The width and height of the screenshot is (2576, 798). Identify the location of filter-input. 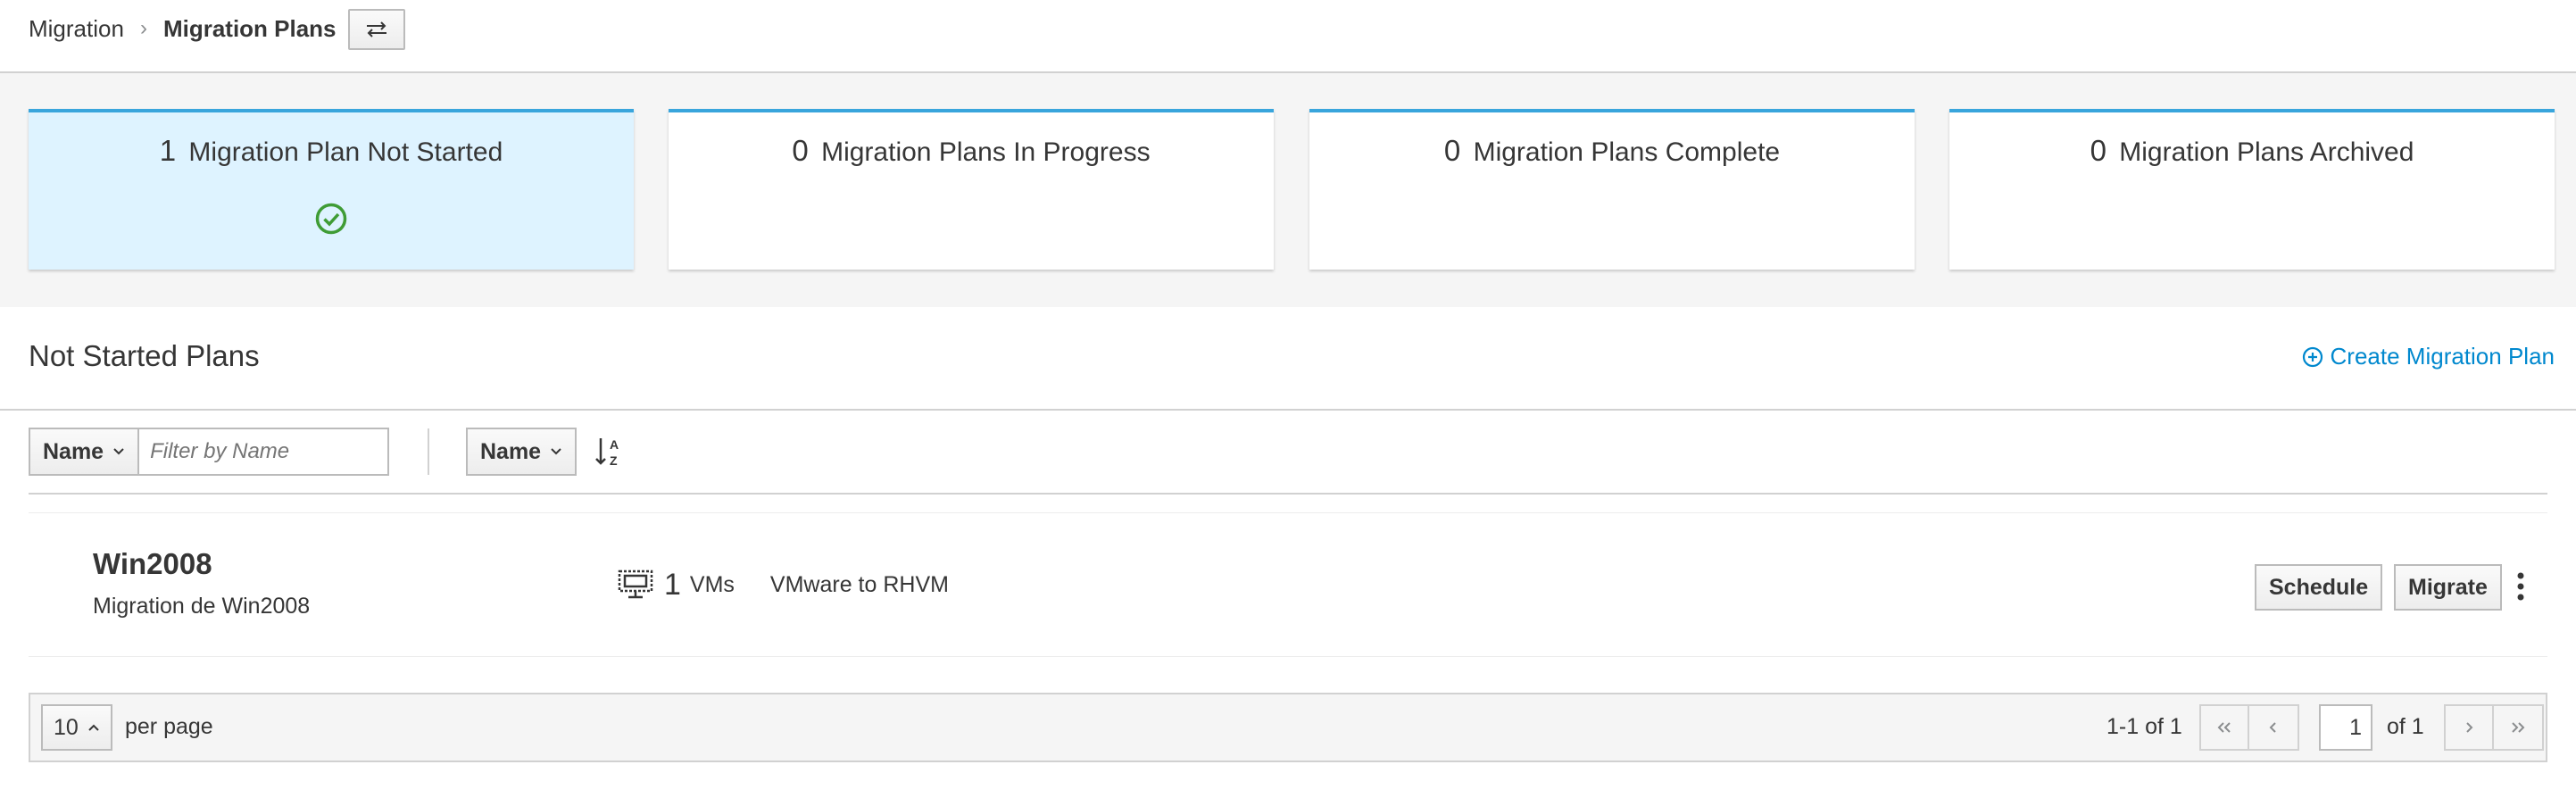
(264, 452).